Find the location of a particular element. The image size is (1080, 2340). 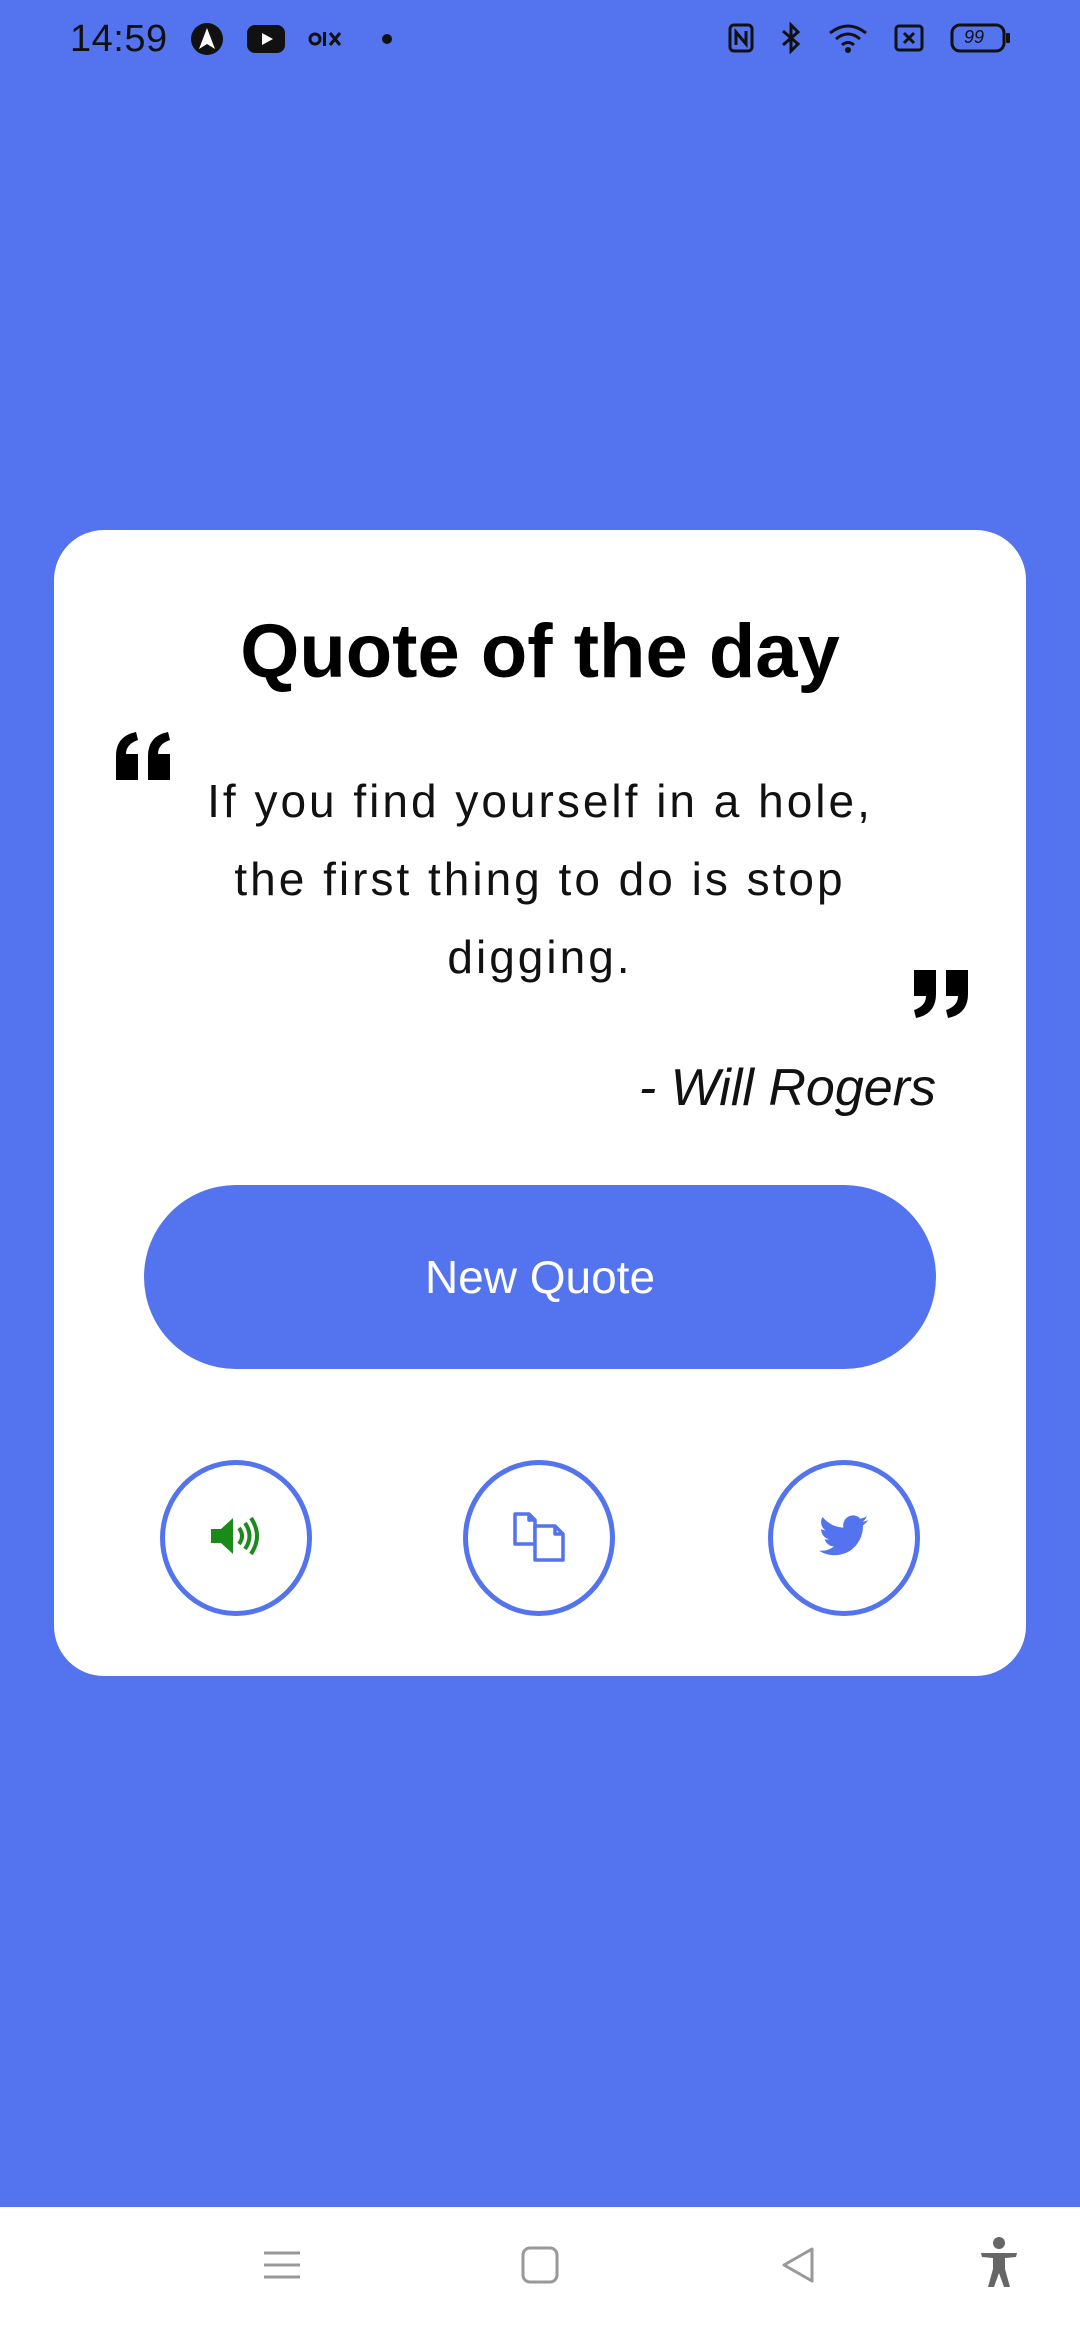

copy-icon is located at coordinates (539, 1538).